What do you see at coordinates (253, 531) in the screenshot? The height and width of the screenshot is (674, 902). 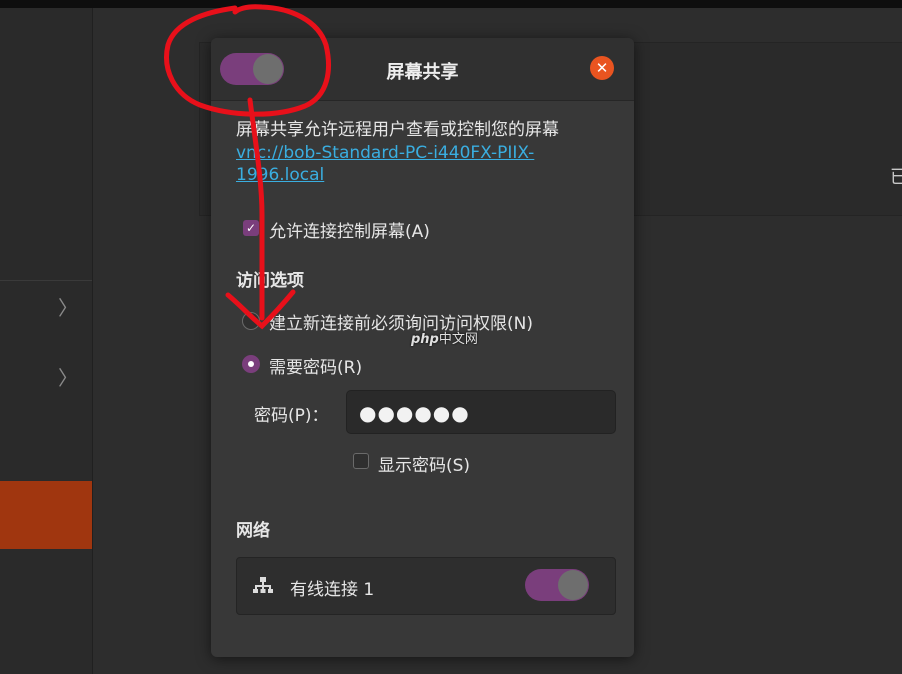 I see `network-heading: 网络` at bounding box center [253, 531].